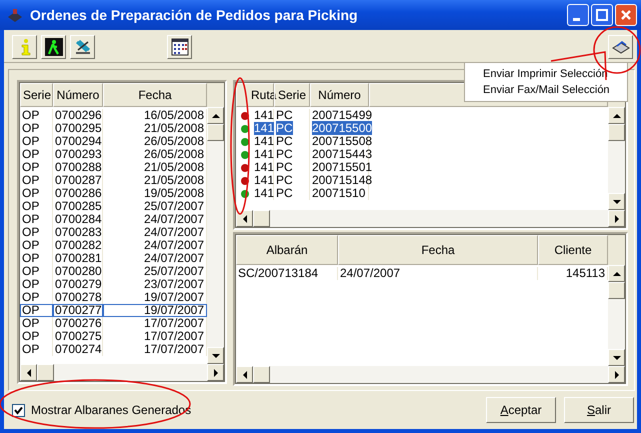  I want to click on window-title: Ordenes de Preparación de Pedidos para Picking, so click(194, 15).